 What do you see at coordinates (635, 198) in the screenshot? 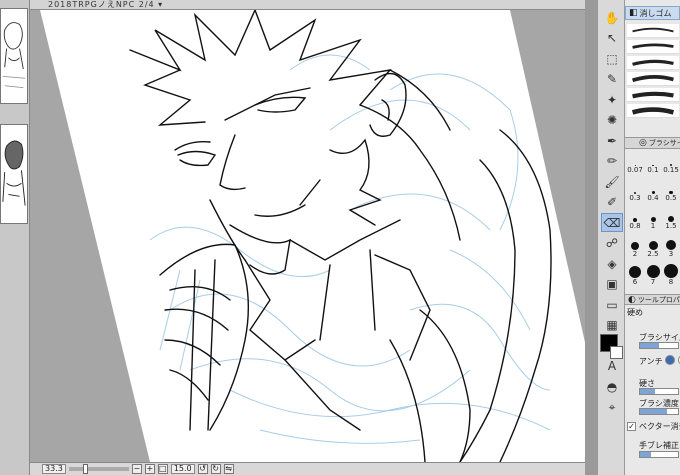
I see `brush-size-value: 0.3` at bounding box center [635, 198].